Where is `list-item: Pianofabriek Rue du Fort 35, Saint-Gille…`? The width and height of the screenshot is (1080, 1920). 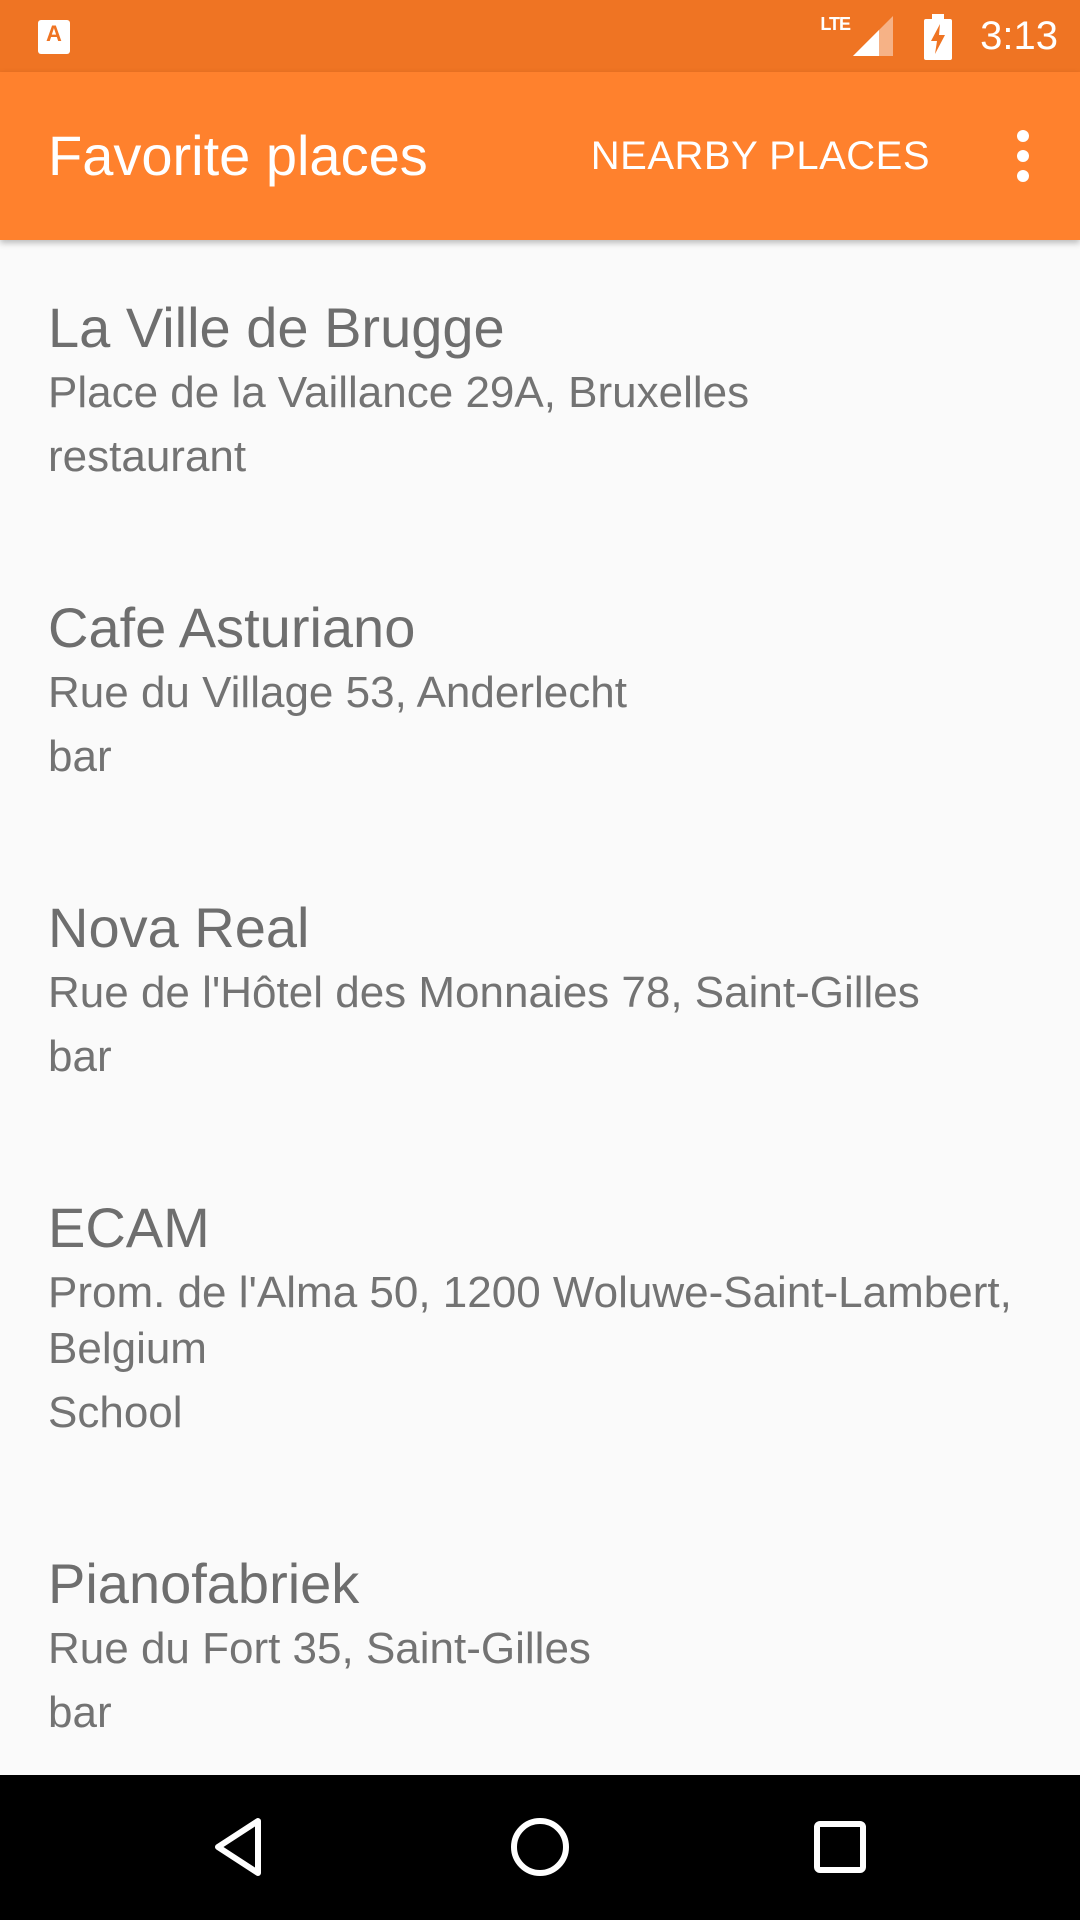
list-item: Pianofabriek Rue du Fort 35, Saint-Gille… is located at coordinates (540, 1635).